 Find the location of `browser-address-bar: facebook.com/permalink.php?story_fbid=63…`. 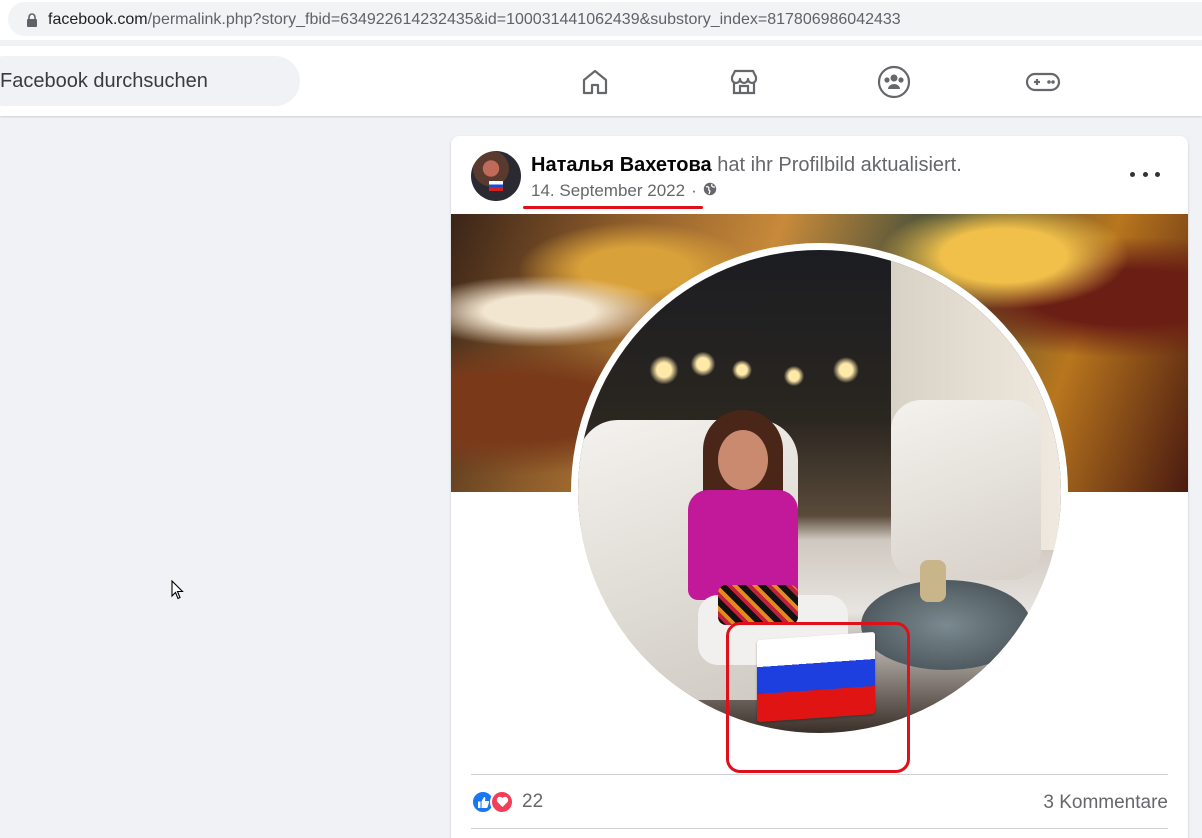

browser-address-bar: facebook.com/permalink.php?story_fbid=63… is located at coordinates (601, 20).